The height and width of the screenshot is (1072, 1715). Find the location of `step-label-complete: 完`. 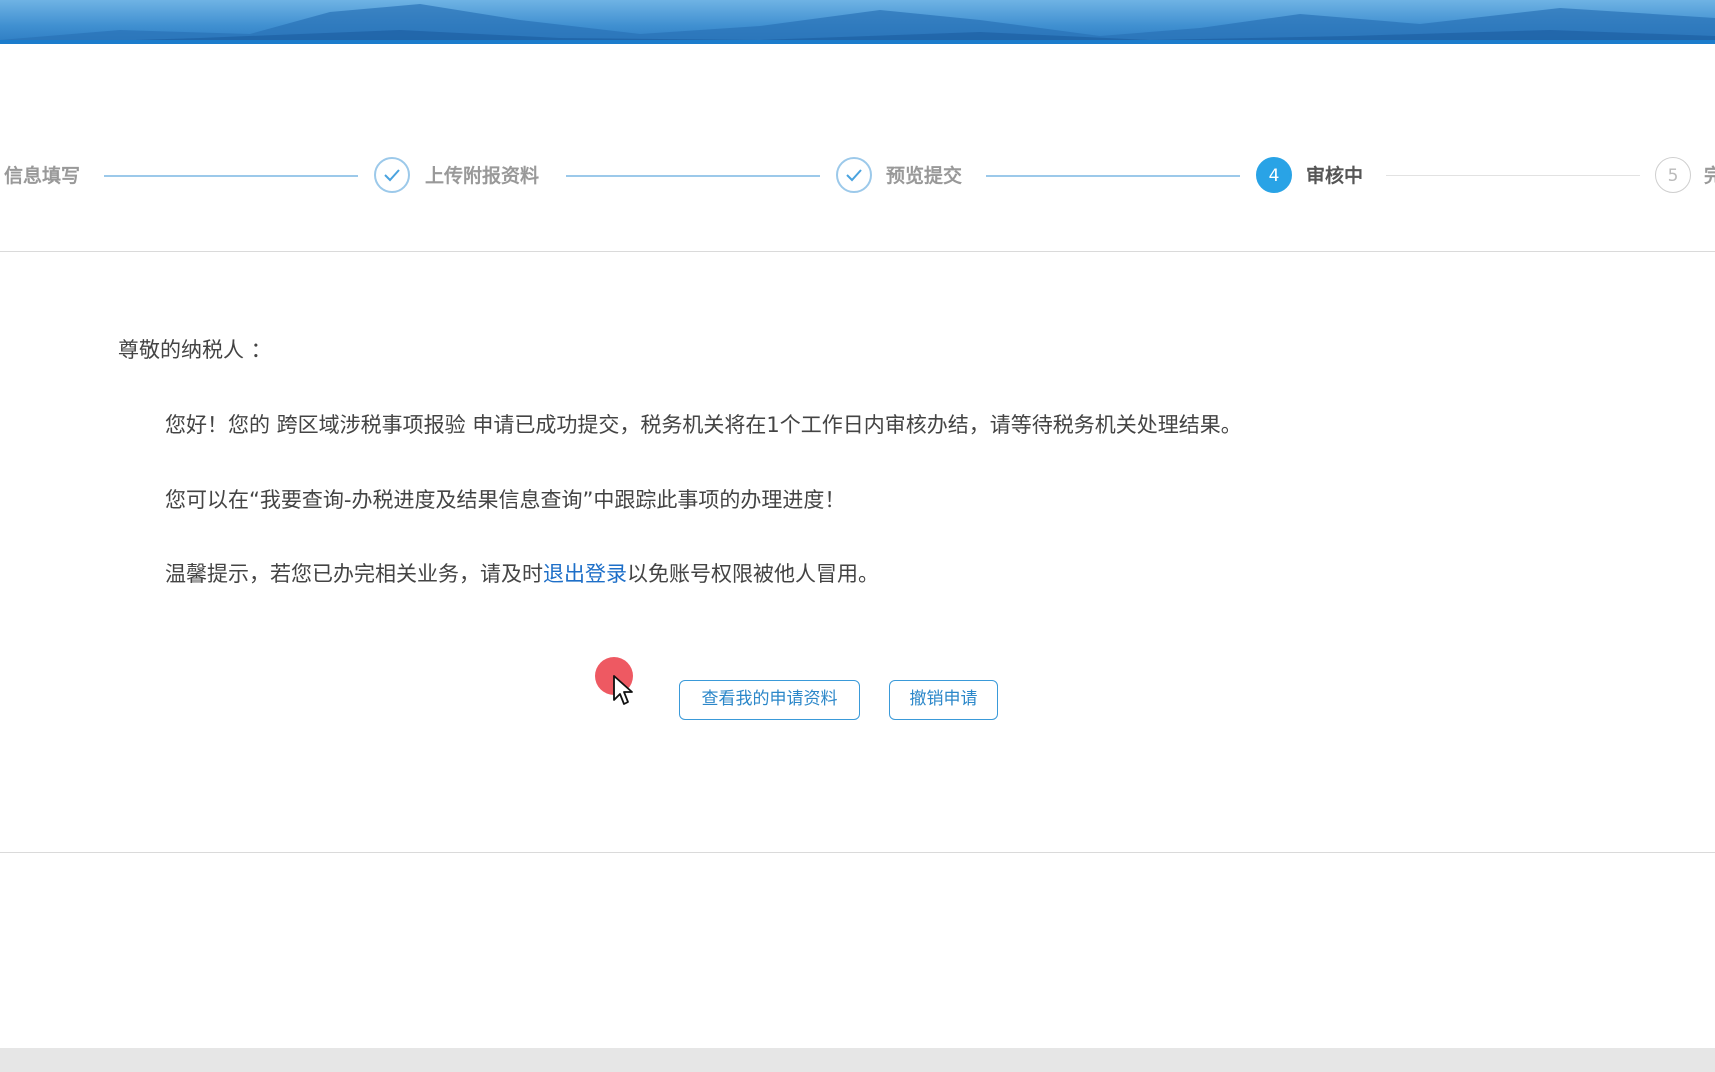

step-label-complete: 完 is located at coordinates (1709, 176).